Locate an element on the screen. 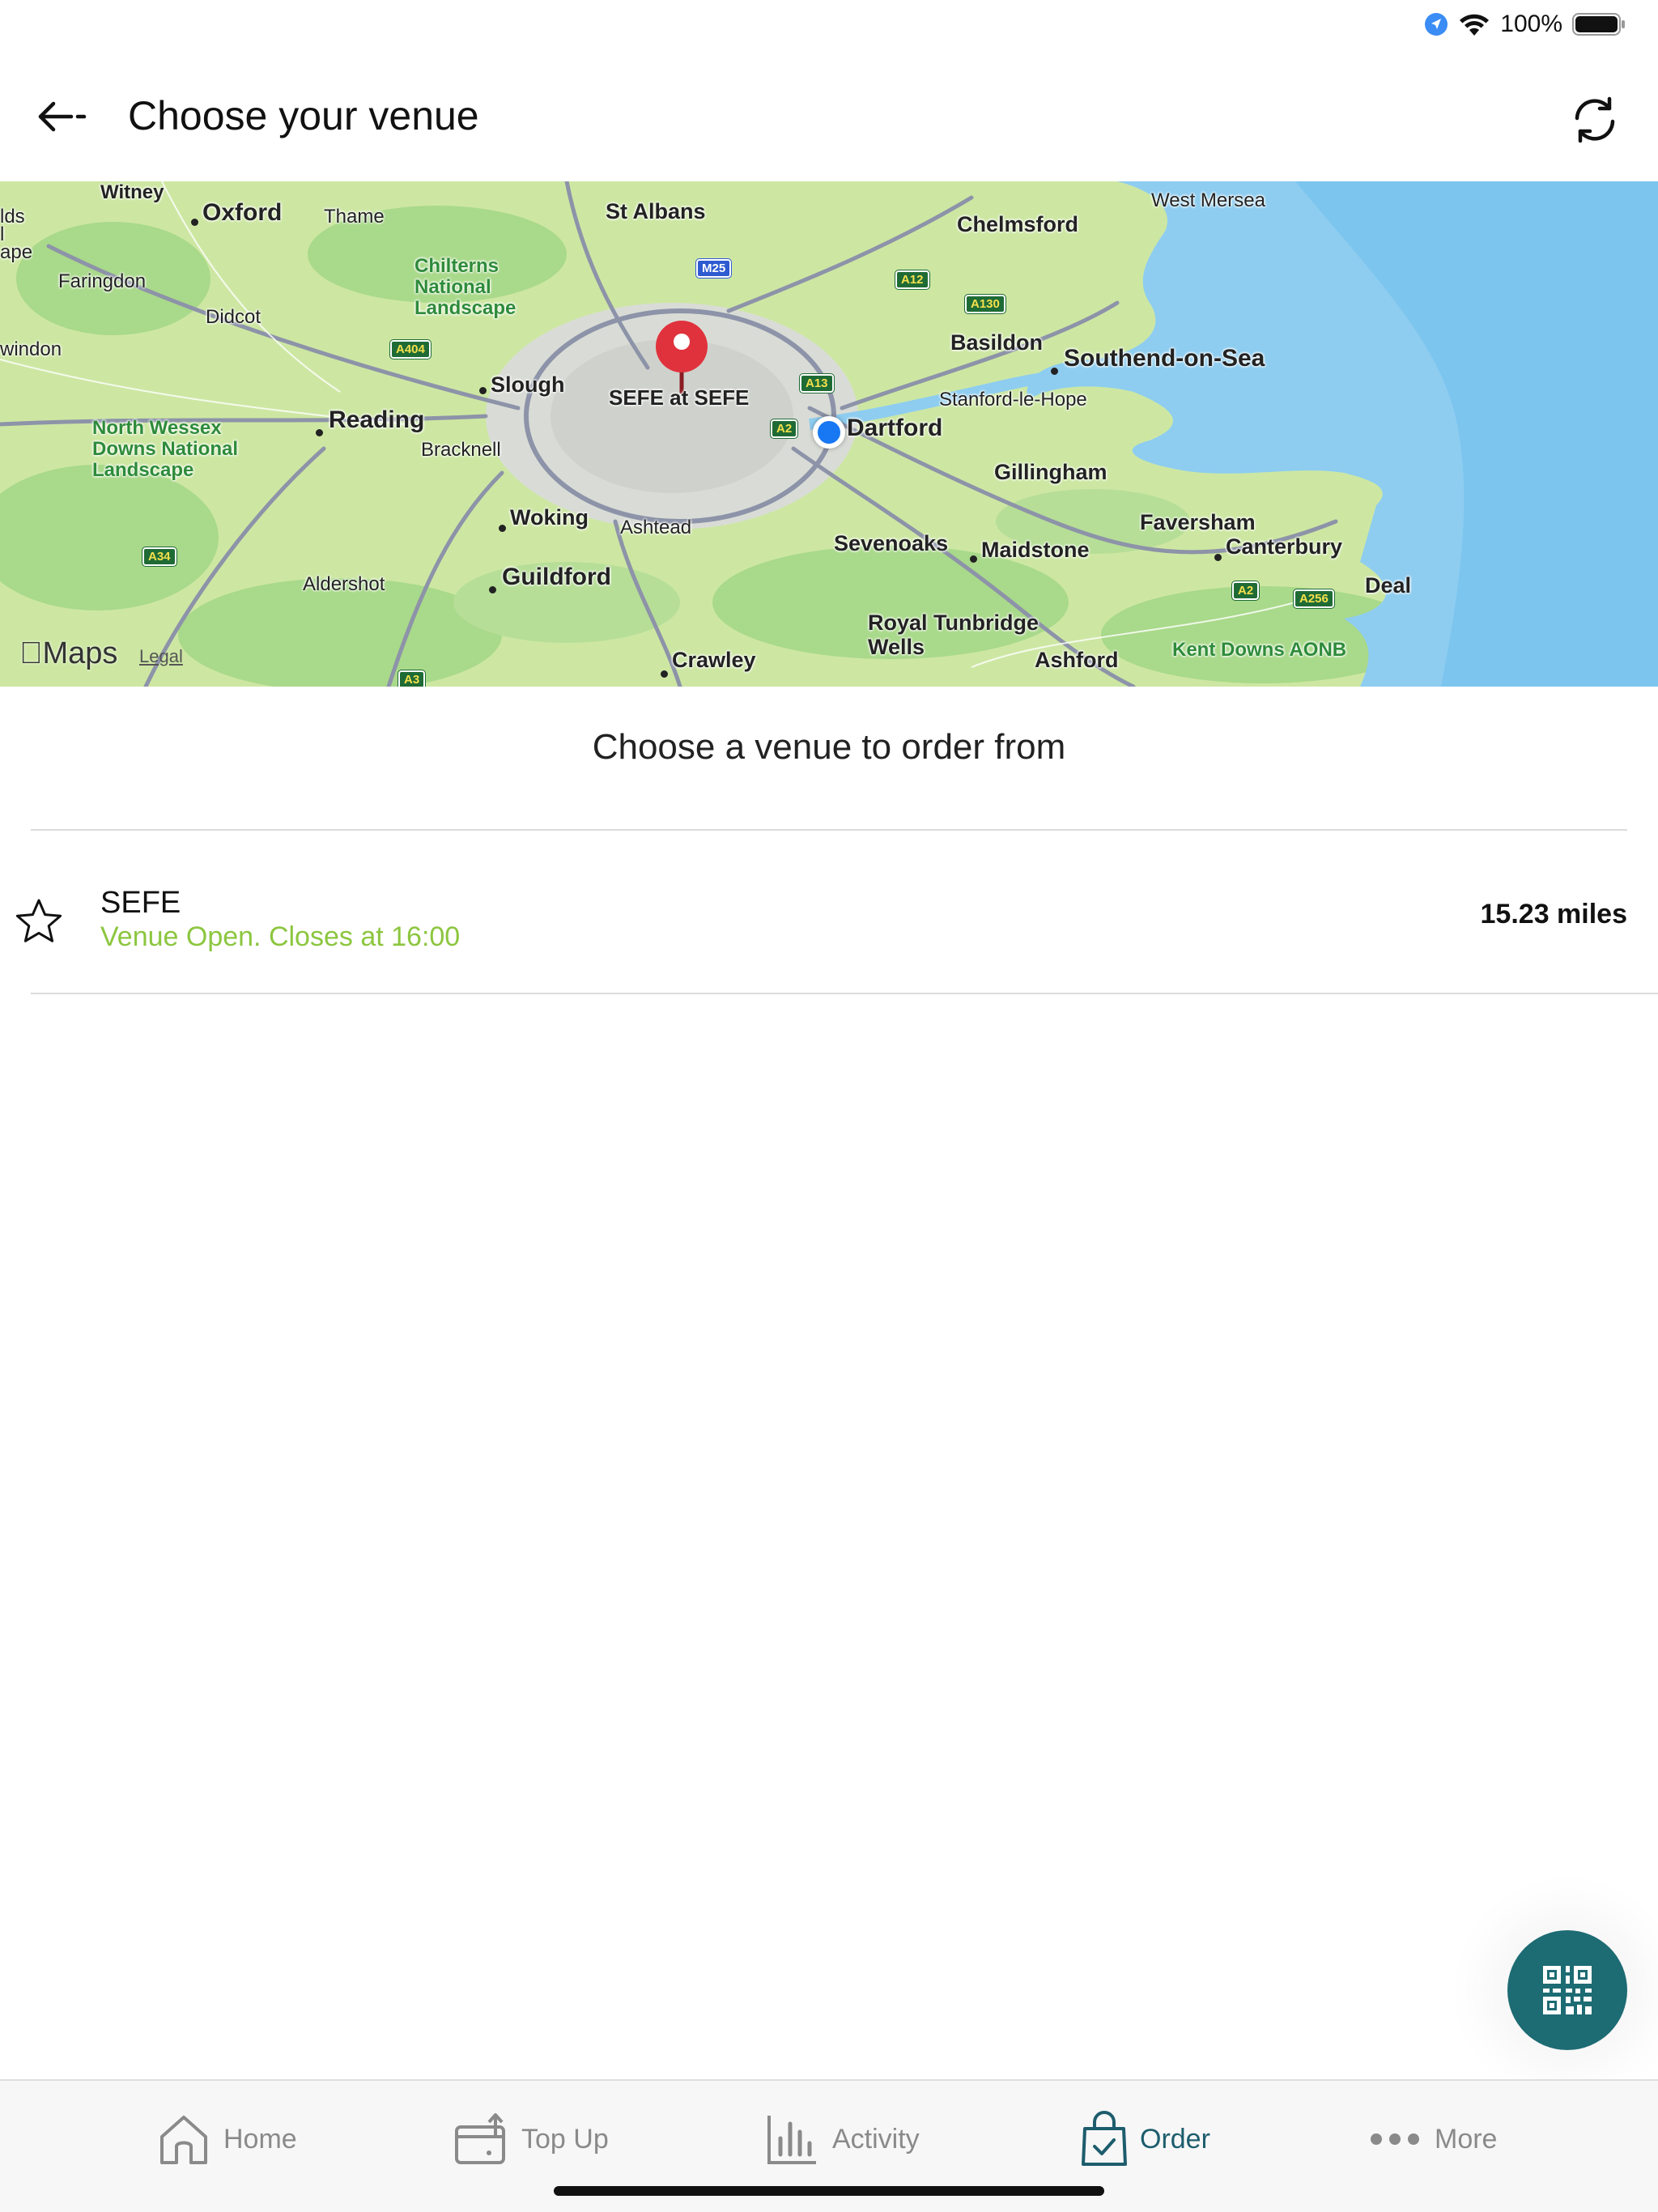 This screenshot has width=1658, height=2212. venue-pin-label: SEFE at SEFE is located at coordinates (679, 398).